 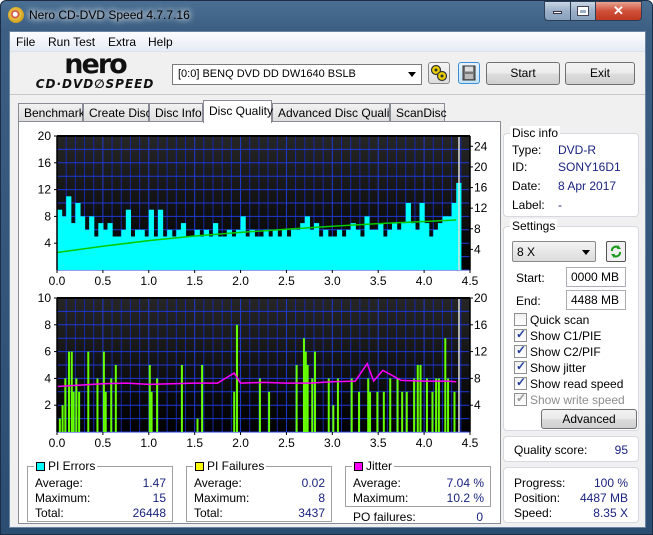 What do you see at coordinates (523, 73) in the screenshot?
I see `start-button: Start` at bounding box center [523, 73].